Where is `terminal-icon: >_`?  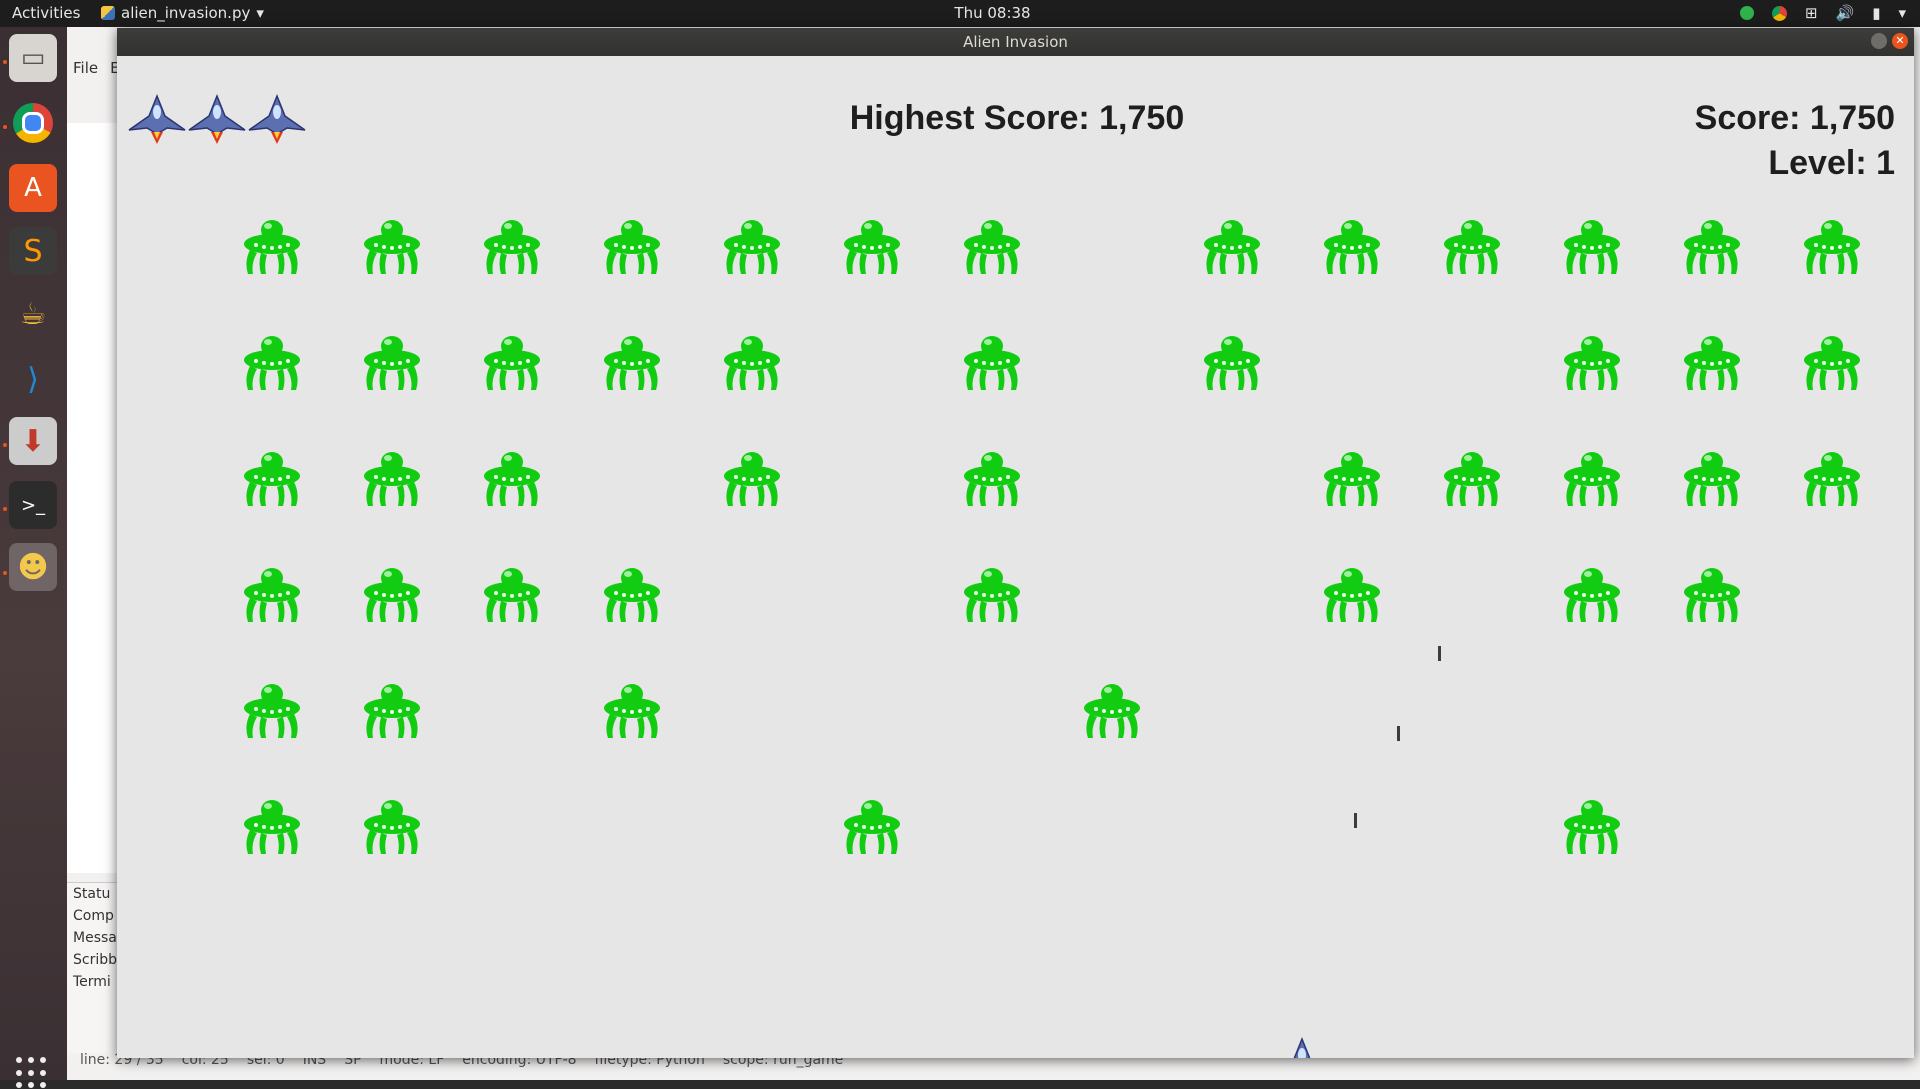
terminal-icon: >_ is located at coordinates (33, 505).